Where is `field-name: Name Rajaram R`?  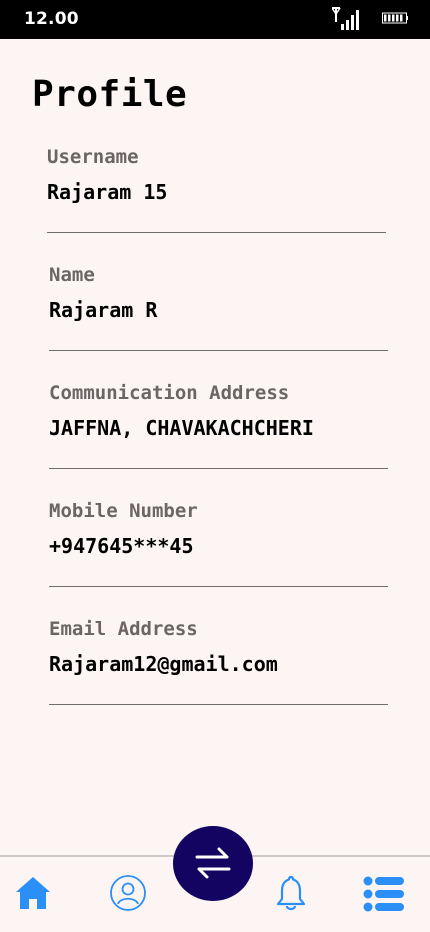 field-name: Name Rajaram R is located at coordinates (219, 323).